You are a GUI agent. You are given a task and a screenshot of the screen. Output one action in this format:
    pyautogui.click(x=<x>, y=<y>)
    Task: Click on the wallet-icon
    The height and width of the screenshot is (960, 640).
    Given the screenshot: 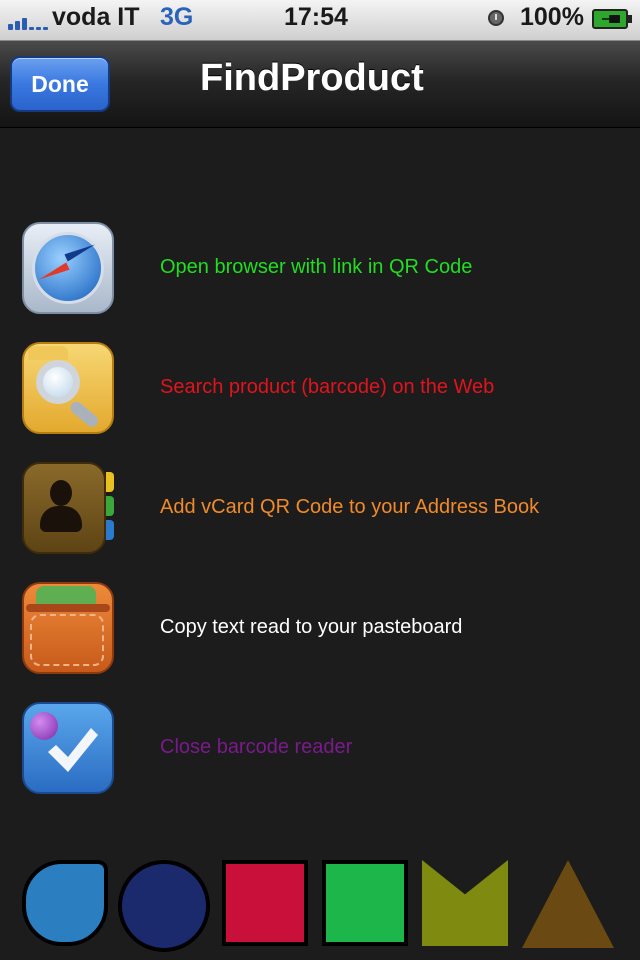 What is the action you would take?
    pyautogui.click(x=70, y=630)
    